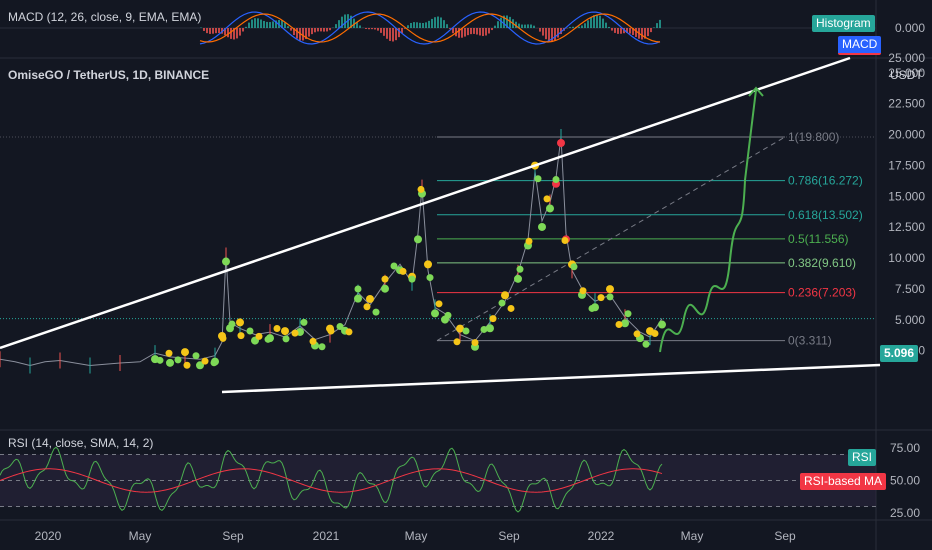  Describe the element at coordinates (843, 481) in the screenshot. I see `rsi-ma-legend: RSI-based MA` at that location.